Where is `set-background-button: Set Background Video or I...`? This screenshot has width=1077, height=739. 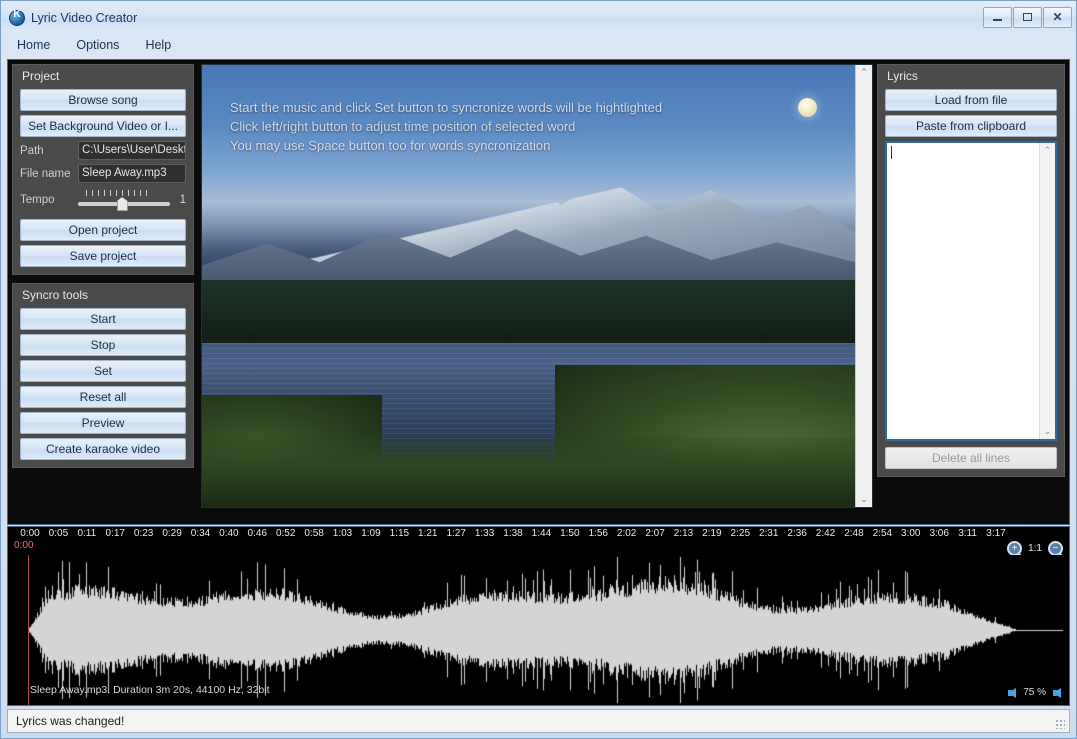 set-background-button: Set Background Video or I... is located at coordinates (103, 126).